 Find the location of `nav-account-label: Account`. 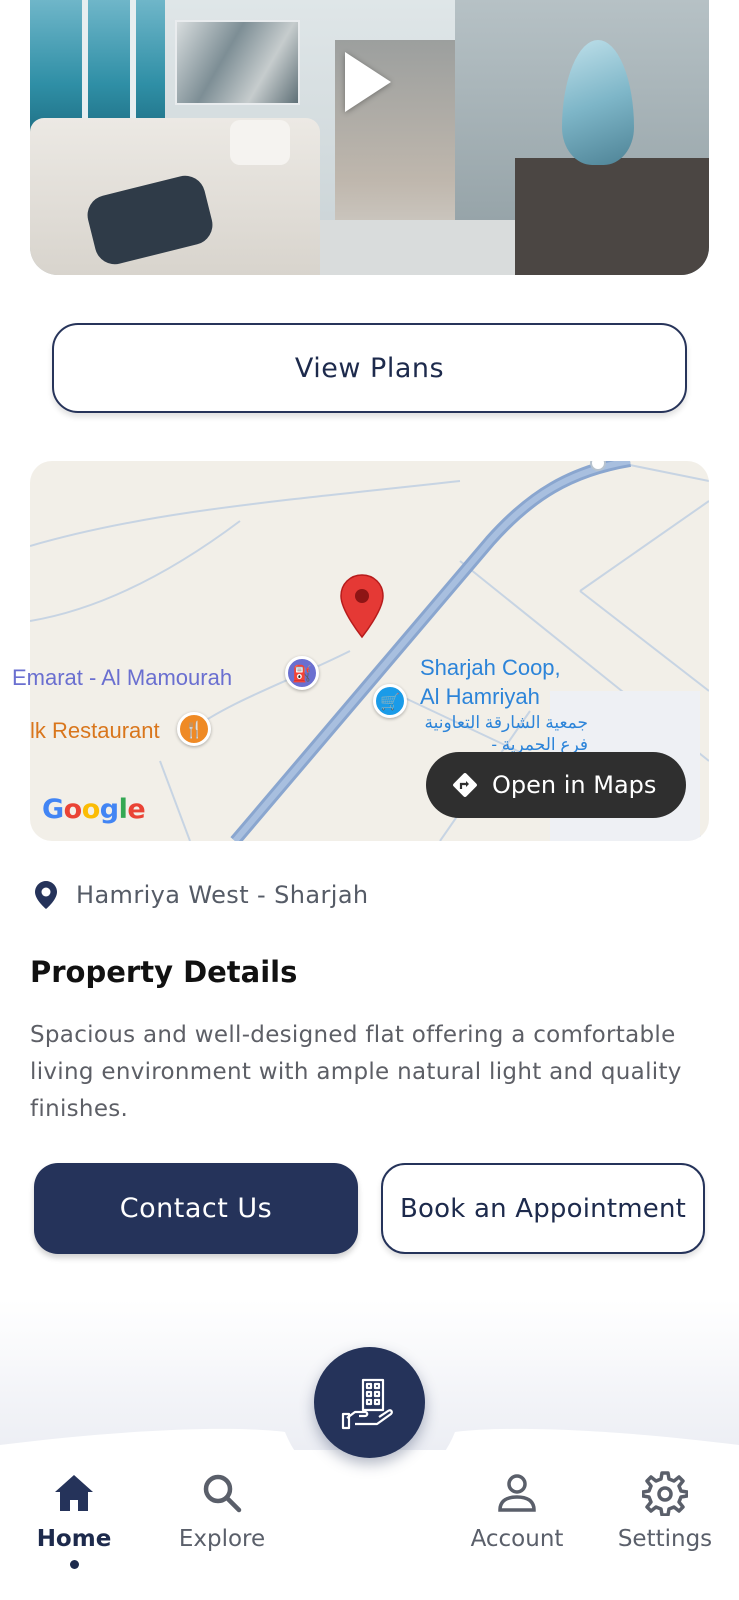

nav-account-label: Account is located at coordinates (517, 1539).